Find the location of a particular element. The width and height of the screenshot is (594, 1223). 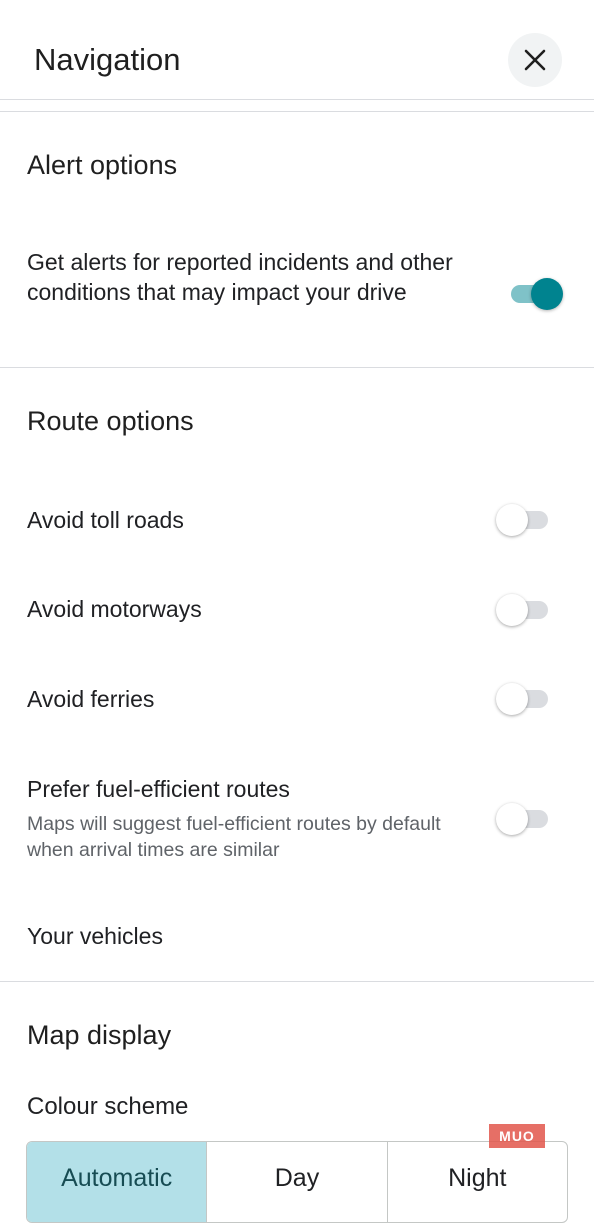

close-button is located at coordinates (535, 60).